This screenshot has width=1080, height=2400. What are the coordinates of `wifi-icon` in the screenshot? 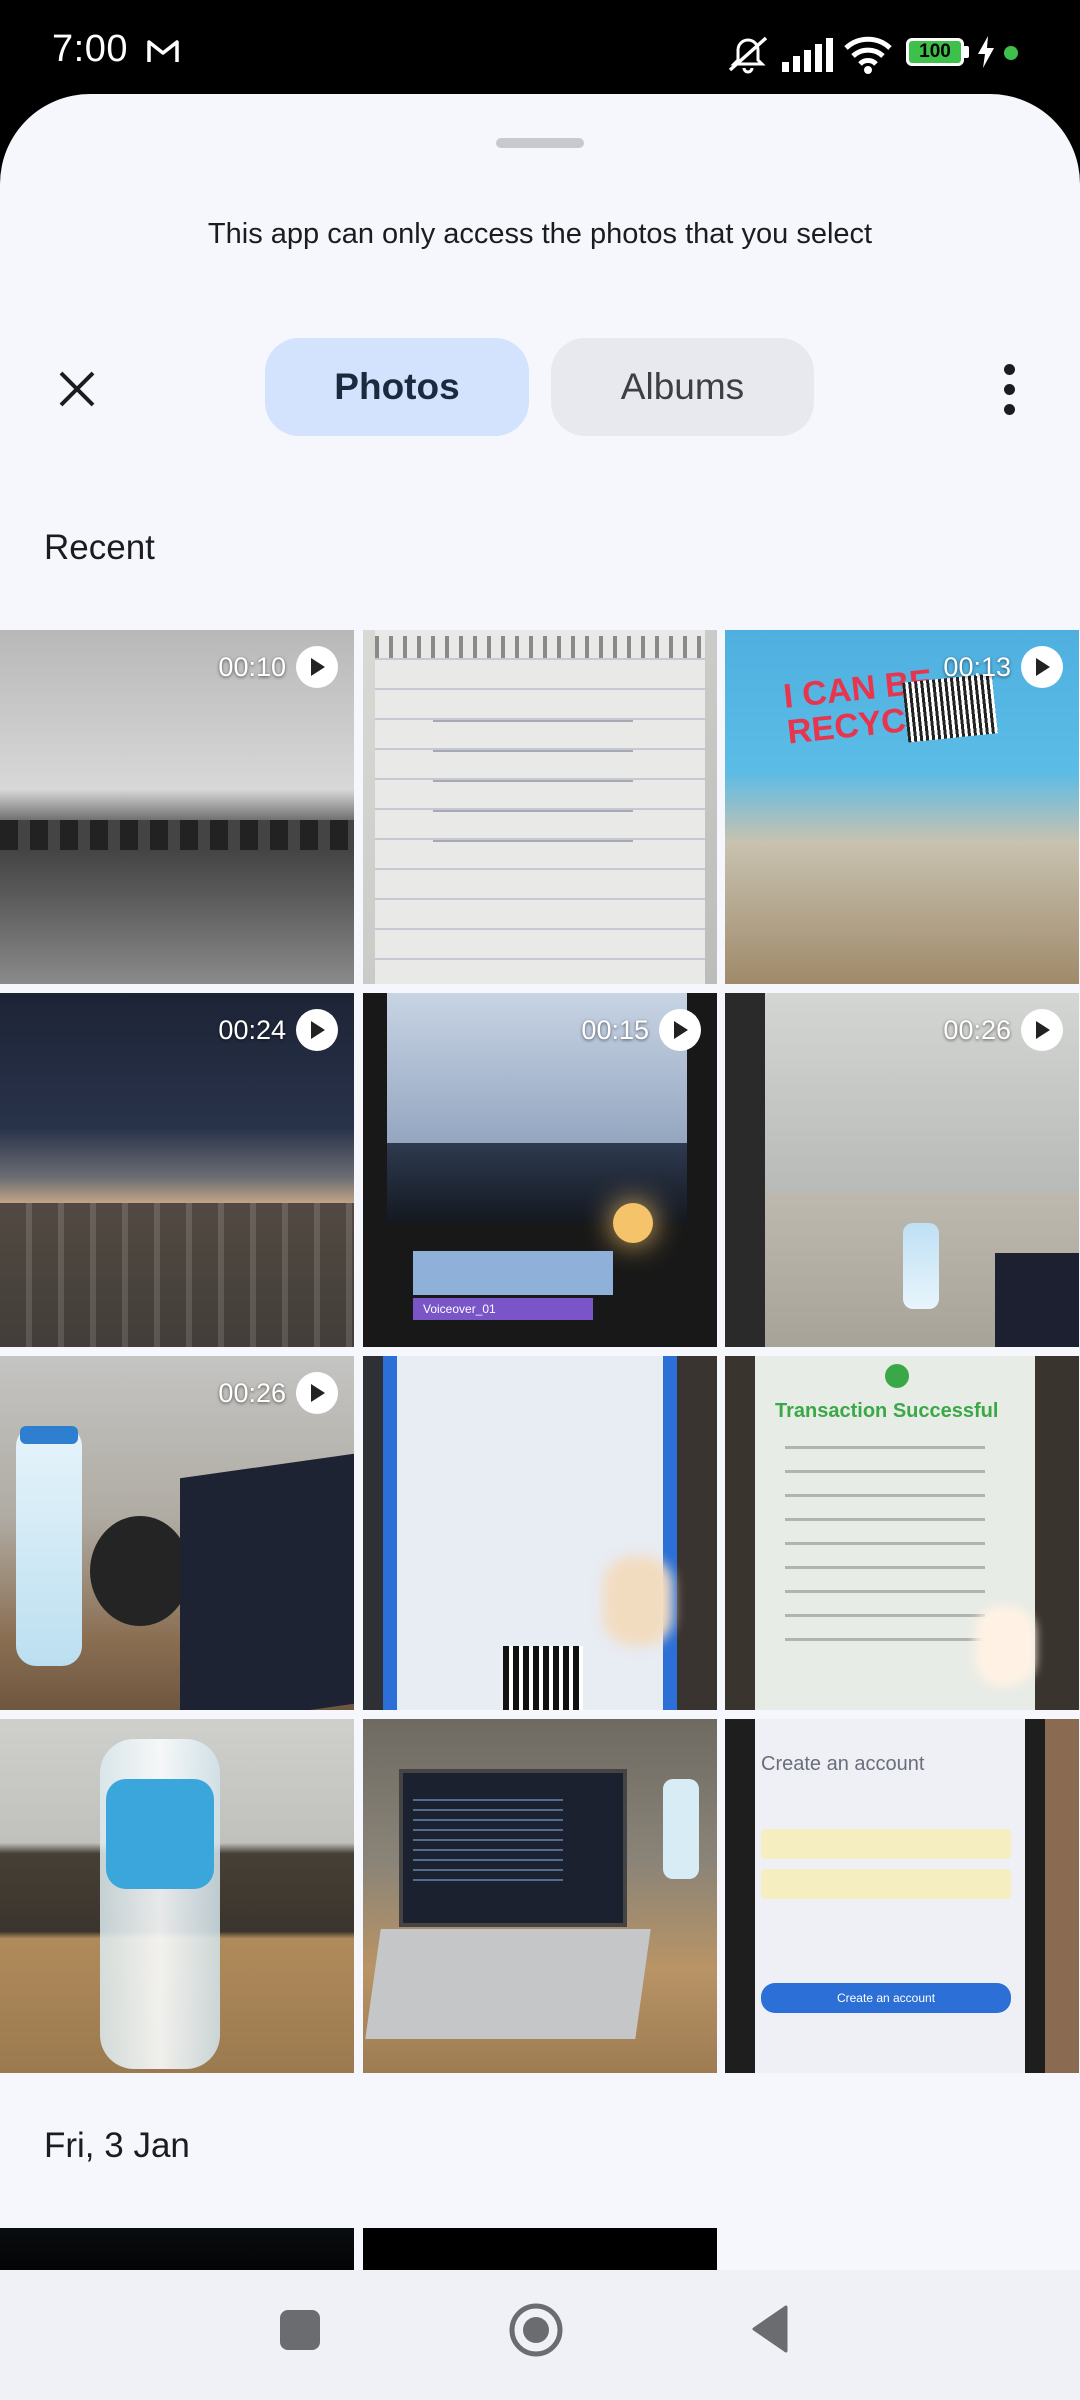 It's located at (868, 55).